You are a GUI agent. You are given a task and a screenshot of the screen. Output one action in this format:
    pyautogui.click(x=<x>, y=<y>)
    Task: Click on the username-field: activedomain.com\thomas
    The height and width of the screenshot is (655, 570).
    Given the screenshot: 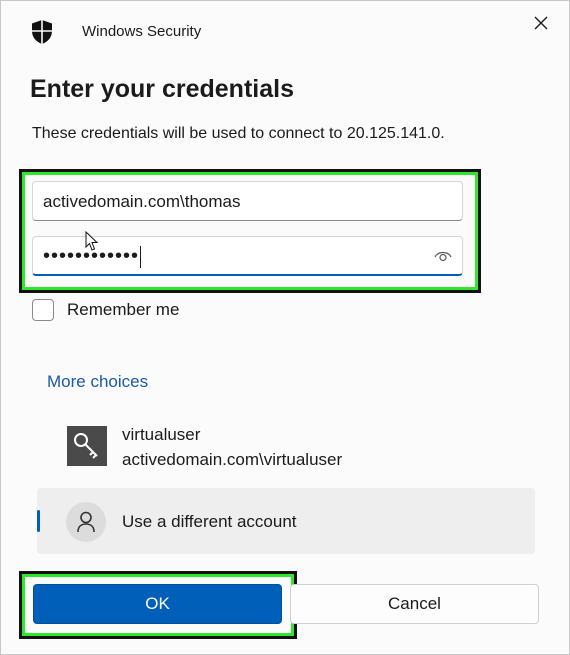 What is the action you would take?
    pyautogui.click(x=247, y=201)
    